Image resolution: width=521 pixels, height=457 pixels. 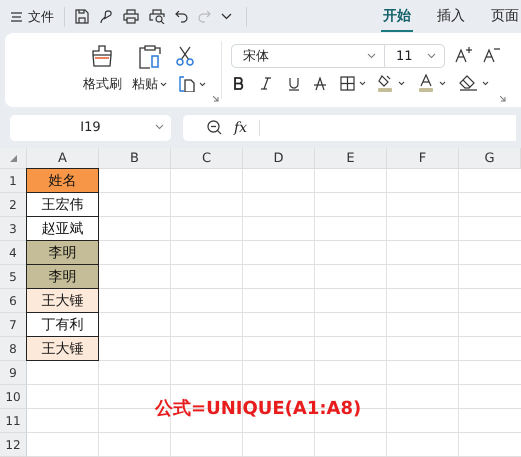 I want to click on name-box: I19, so click(x=90, y=127).